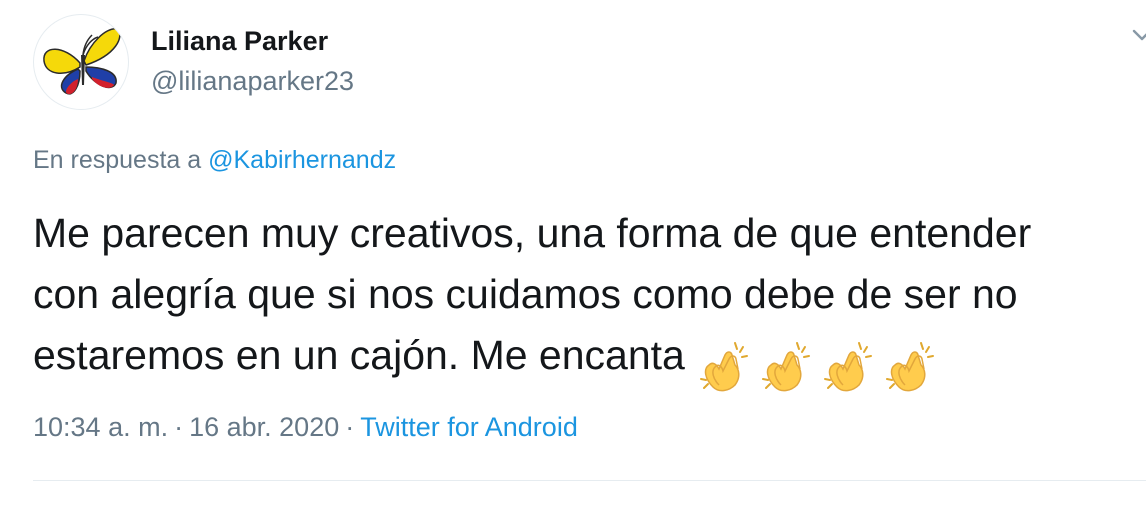  I want to click on tweet-time: 10:34 a. m., so click(100, 427).